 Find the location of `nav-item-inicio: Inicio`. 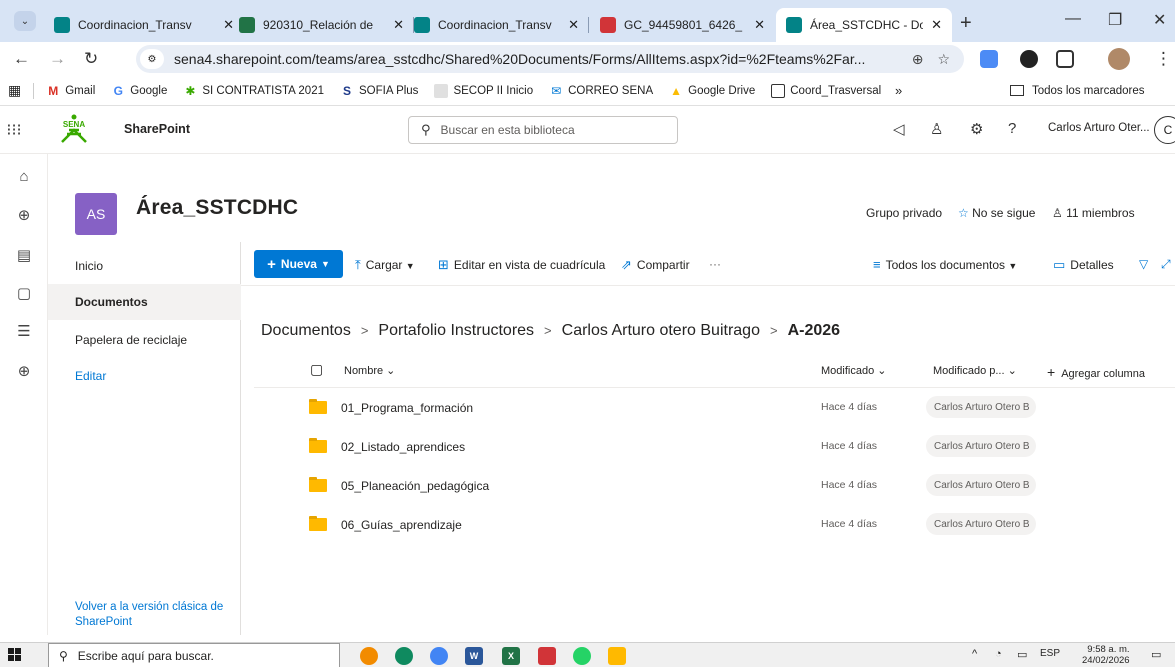

nav-item-inicio: Inicio is located at coordinates (144, 266).